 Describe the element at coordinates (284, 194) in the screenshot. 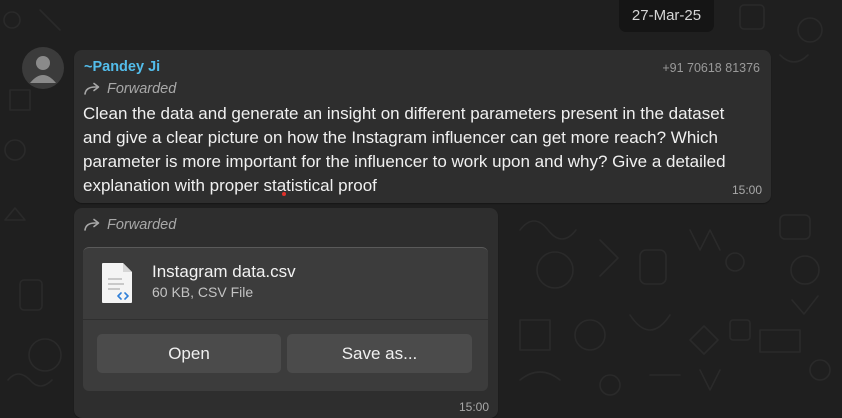

I see `cursor-marker` at that location.